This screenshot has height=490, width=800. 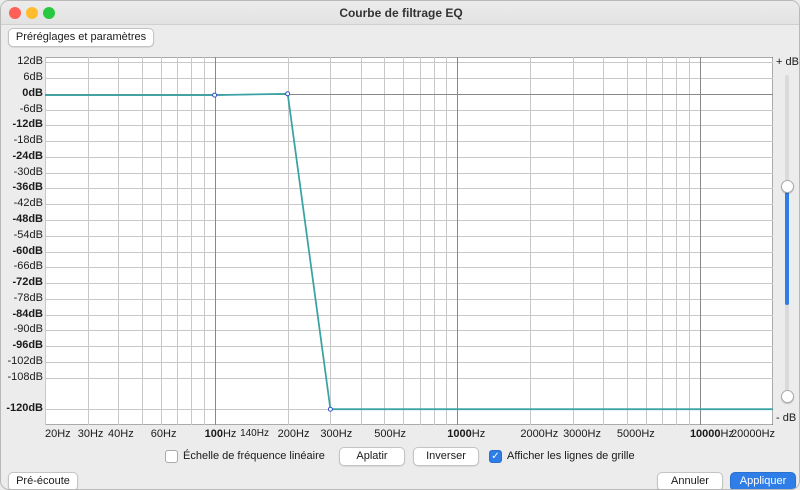 I want to click on frequency-tick-label: 3000Hz, so click(x=582, y=434).